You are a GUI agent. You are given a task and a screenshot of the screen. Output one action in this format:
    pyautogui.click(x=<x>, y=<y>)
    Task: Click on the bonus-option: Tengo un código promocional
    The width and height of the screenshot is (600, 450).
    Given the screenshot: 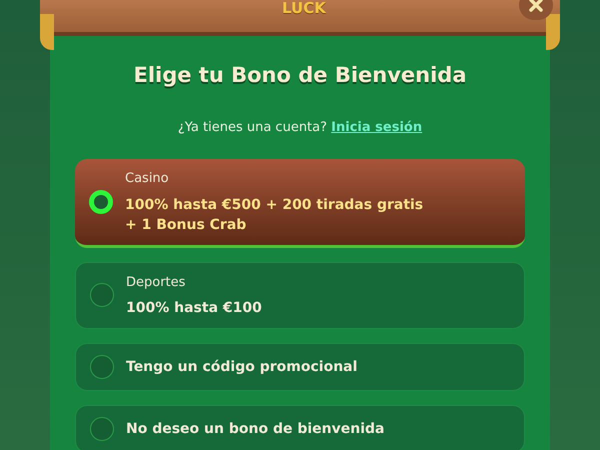 What is the action you would take?
    pyautogui.click(x=300, y=367)
    